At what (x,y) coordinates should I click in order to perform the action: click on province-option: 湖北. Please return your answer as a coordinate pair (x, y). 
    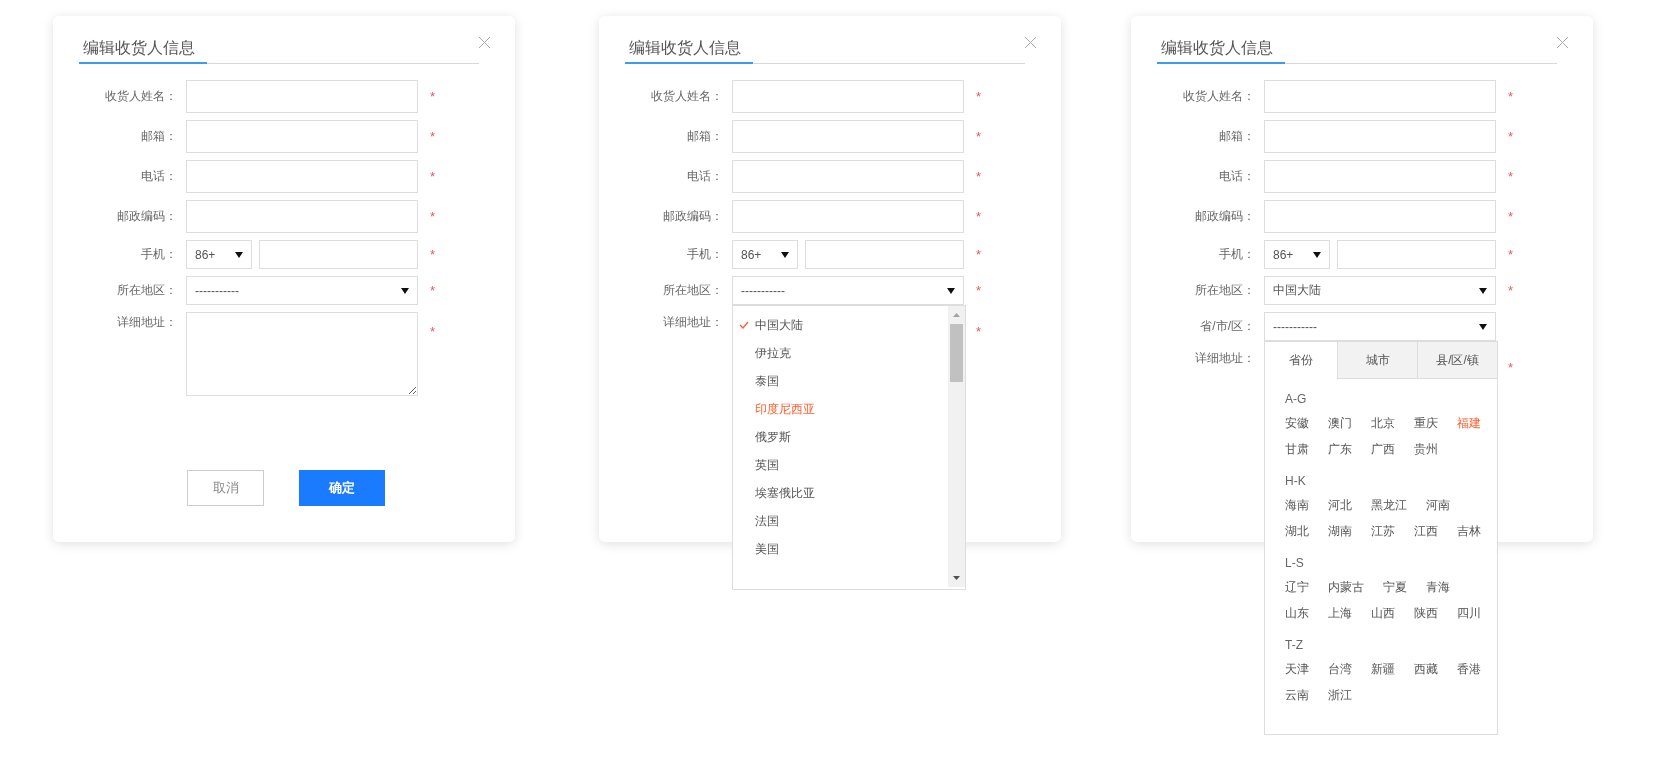
    Looking at the image, I should click on (1297, 531).